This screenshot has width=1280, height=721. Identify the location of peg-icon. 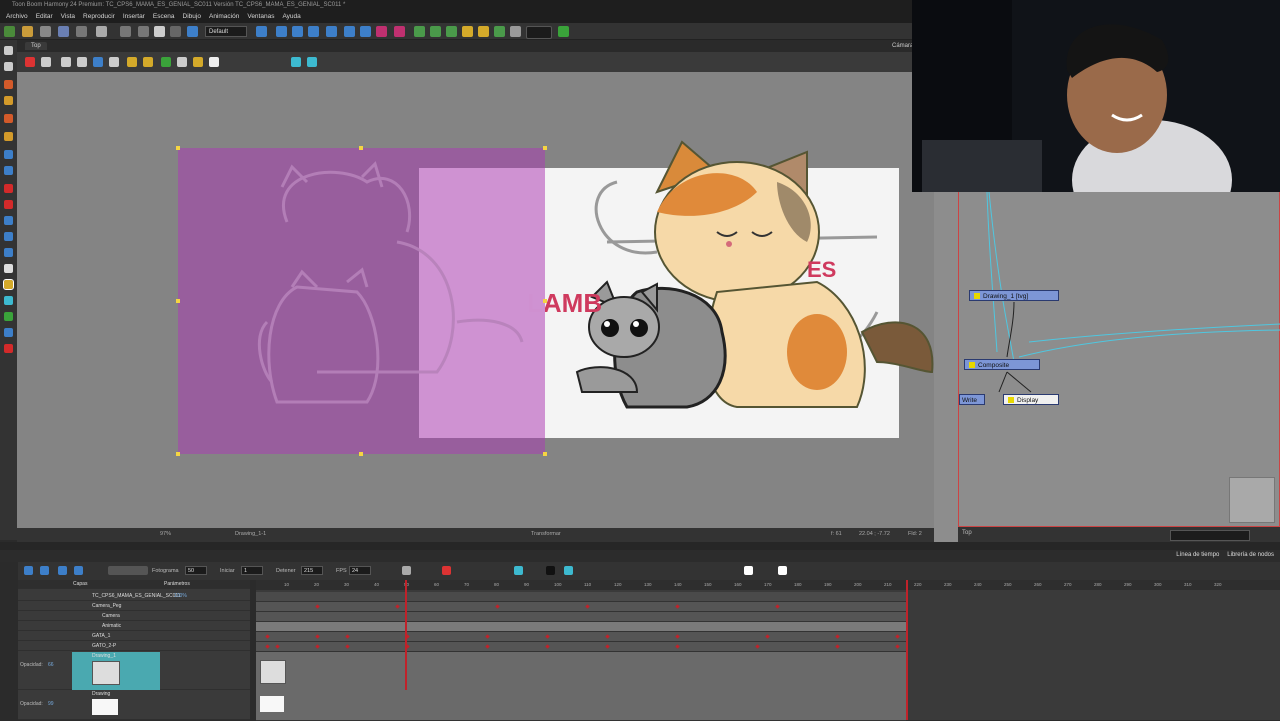
(435, 31).